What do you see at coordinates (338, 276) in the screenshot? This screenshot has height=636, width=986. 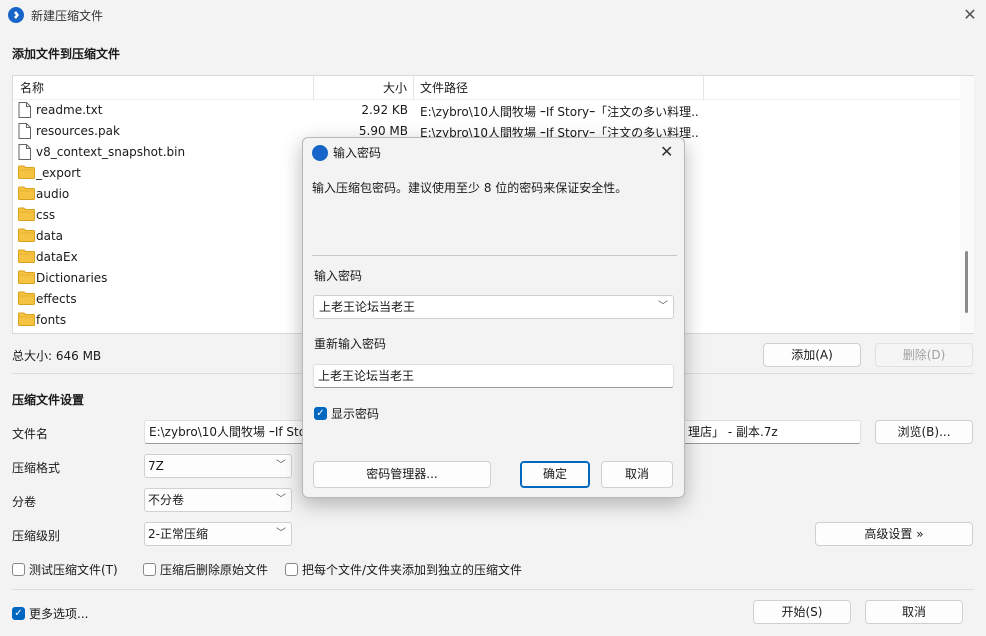 I see `password-label: 输入密码` at bounding box center [338, 276].